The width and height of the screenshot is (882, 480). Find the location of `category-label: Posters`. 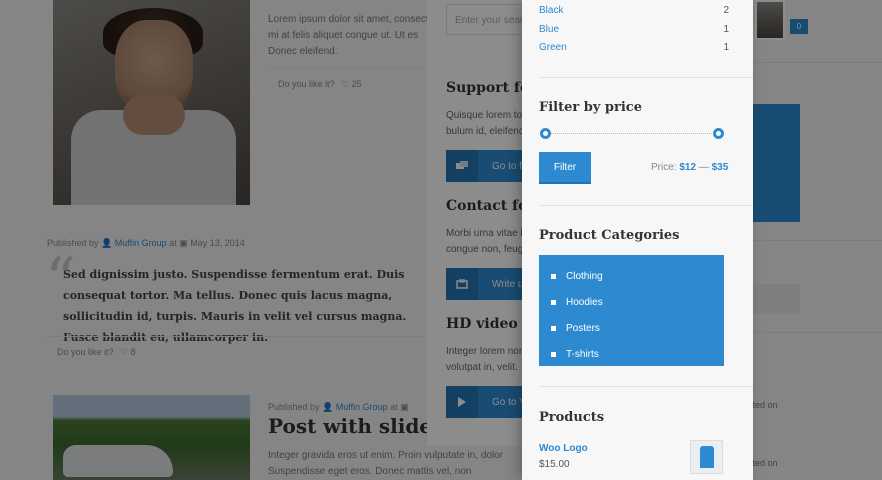

category-label: Posters is located at coordinates (583, 328).